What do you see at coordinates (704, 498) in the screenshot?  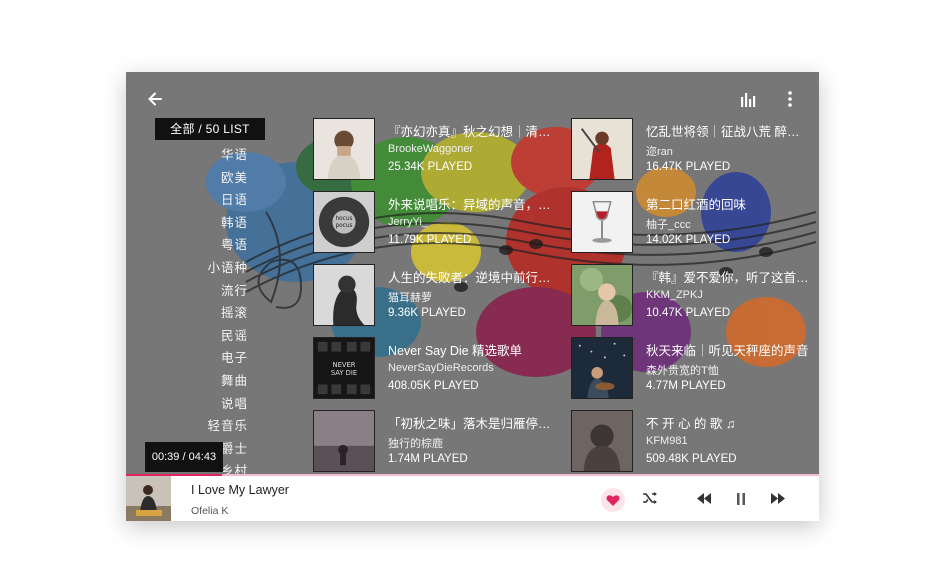 I see `previous-icon` at bounding box center [704, 498].